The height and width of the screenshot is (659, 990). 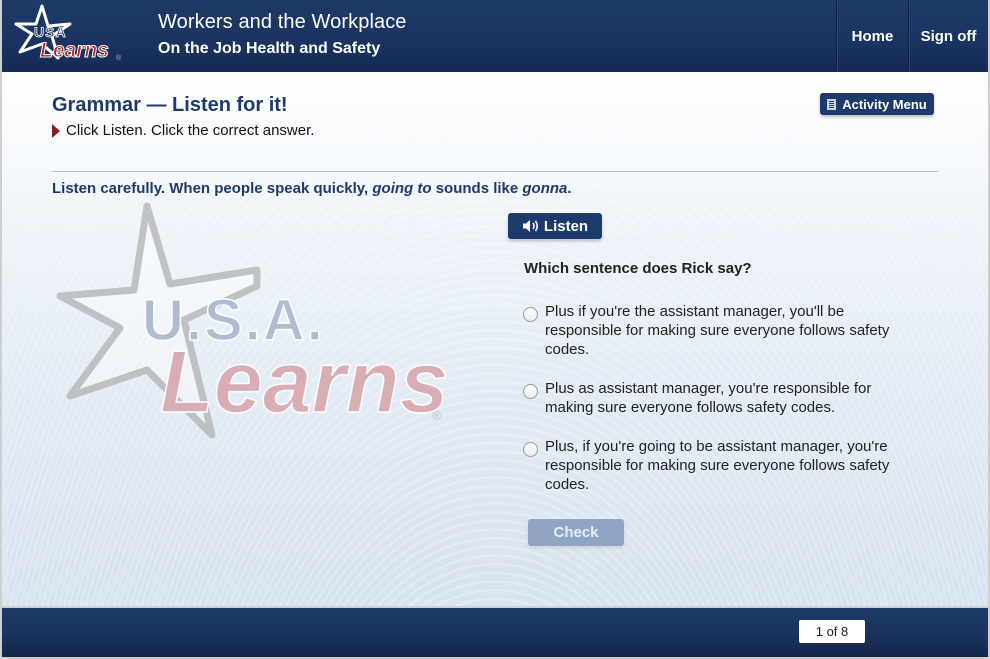 I want to click on arrow-right-icon, so click(x=56, y=130).